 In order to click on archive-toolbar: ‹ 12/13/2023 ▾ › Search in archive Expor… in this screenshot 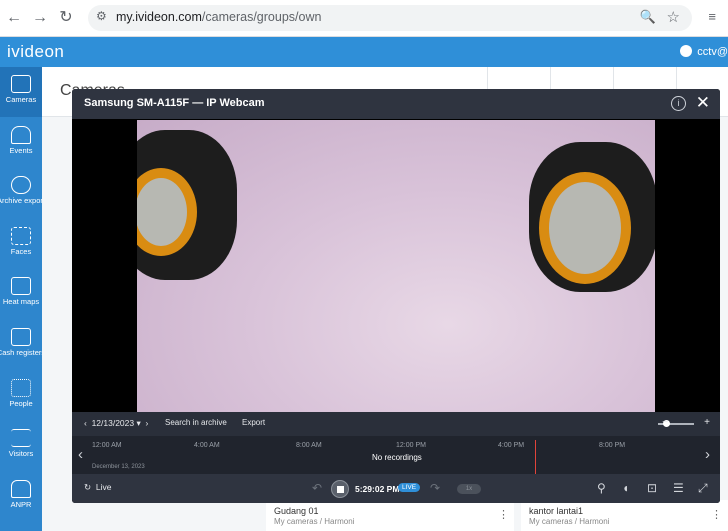, I will do `click(396, 424)`.